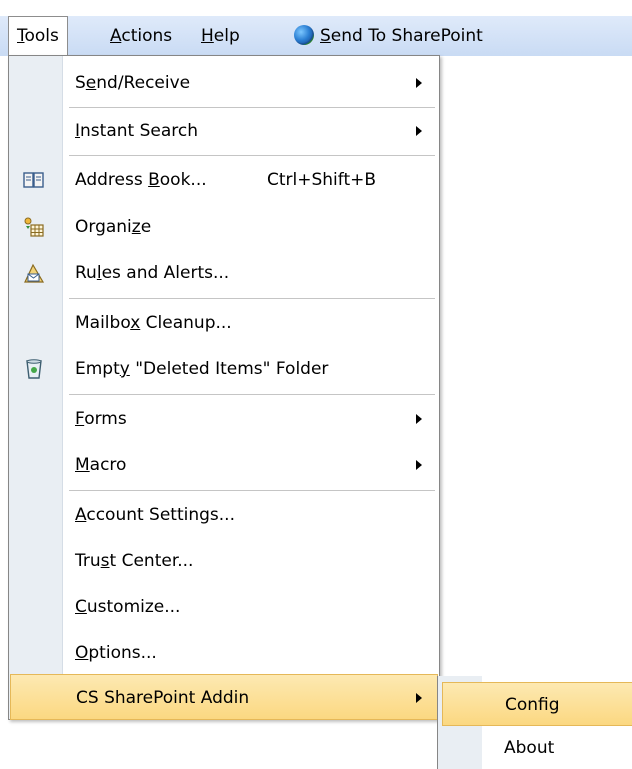  What do you see at coordinates (220, 36) in the screenshot?
I see `menu-help: Help` at bounding box center [220, 36].